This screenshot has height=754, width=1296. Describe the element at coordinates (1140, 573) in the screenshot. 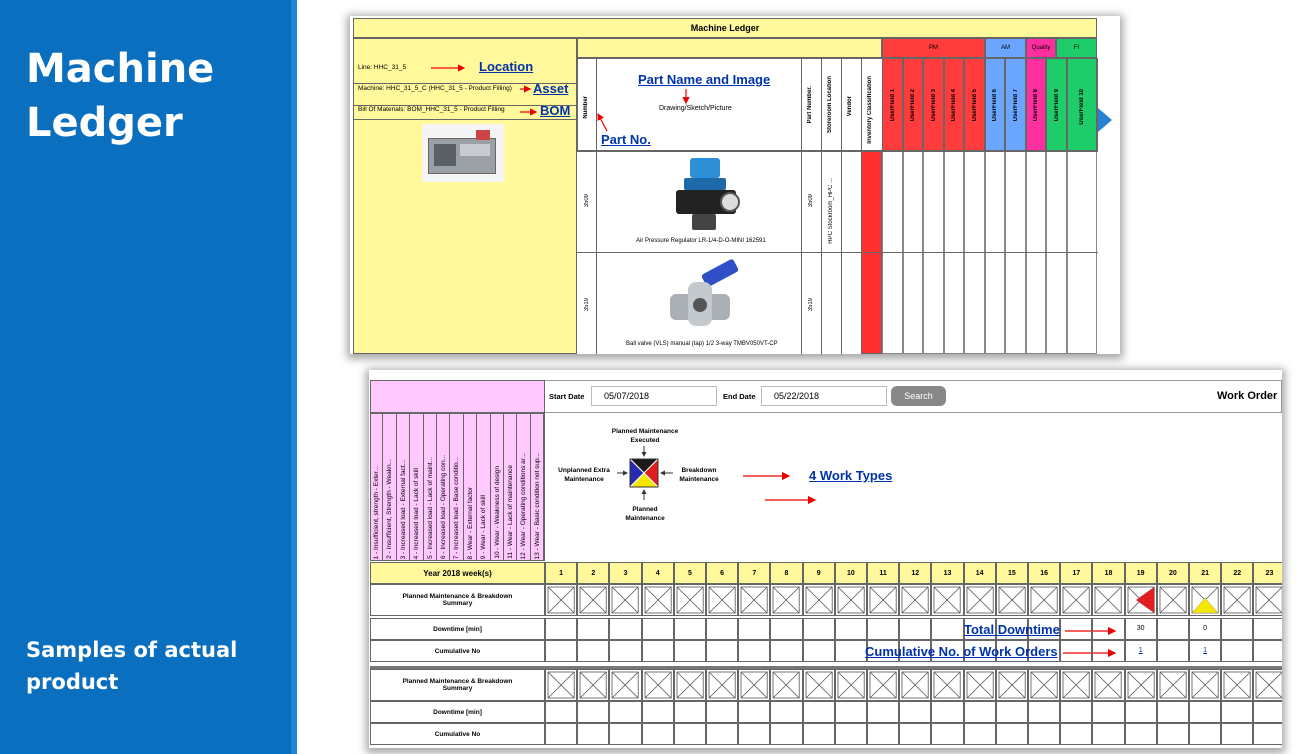

I see `week-header-cell: 19` at that location.